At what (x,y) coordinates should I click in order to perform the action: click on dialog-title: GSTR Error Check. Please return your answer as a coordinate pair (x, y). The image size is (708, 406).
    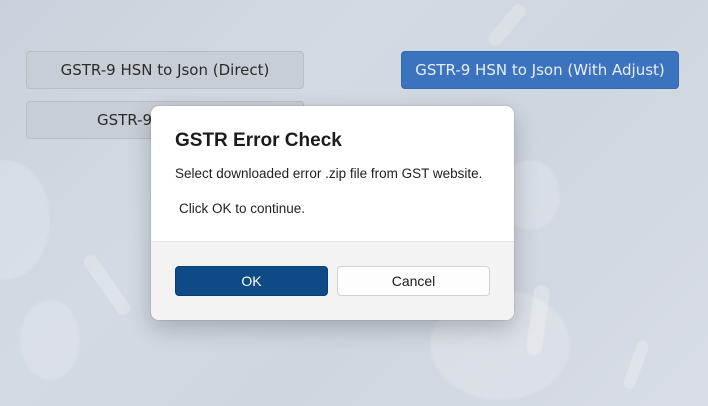
    Looking at the image, I should click on (258, 140).